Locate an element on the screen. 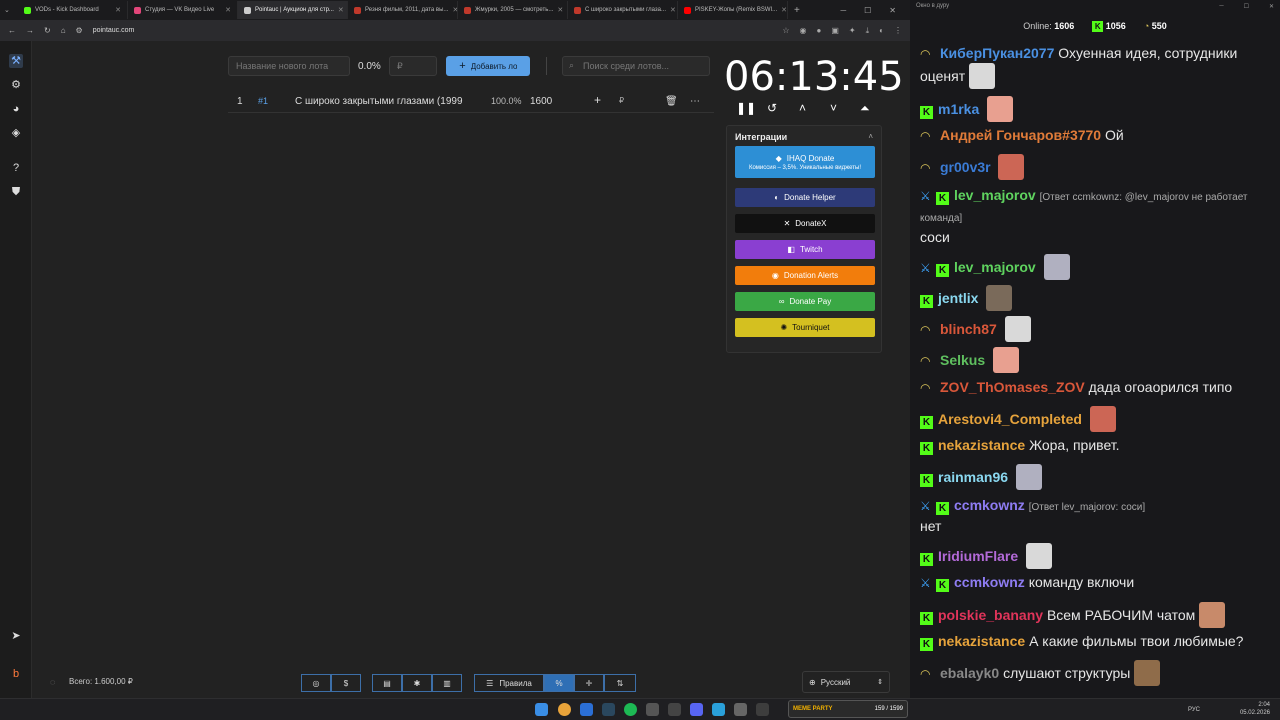  rules-button: ☰ Правила is located at coordinates (509, 683).